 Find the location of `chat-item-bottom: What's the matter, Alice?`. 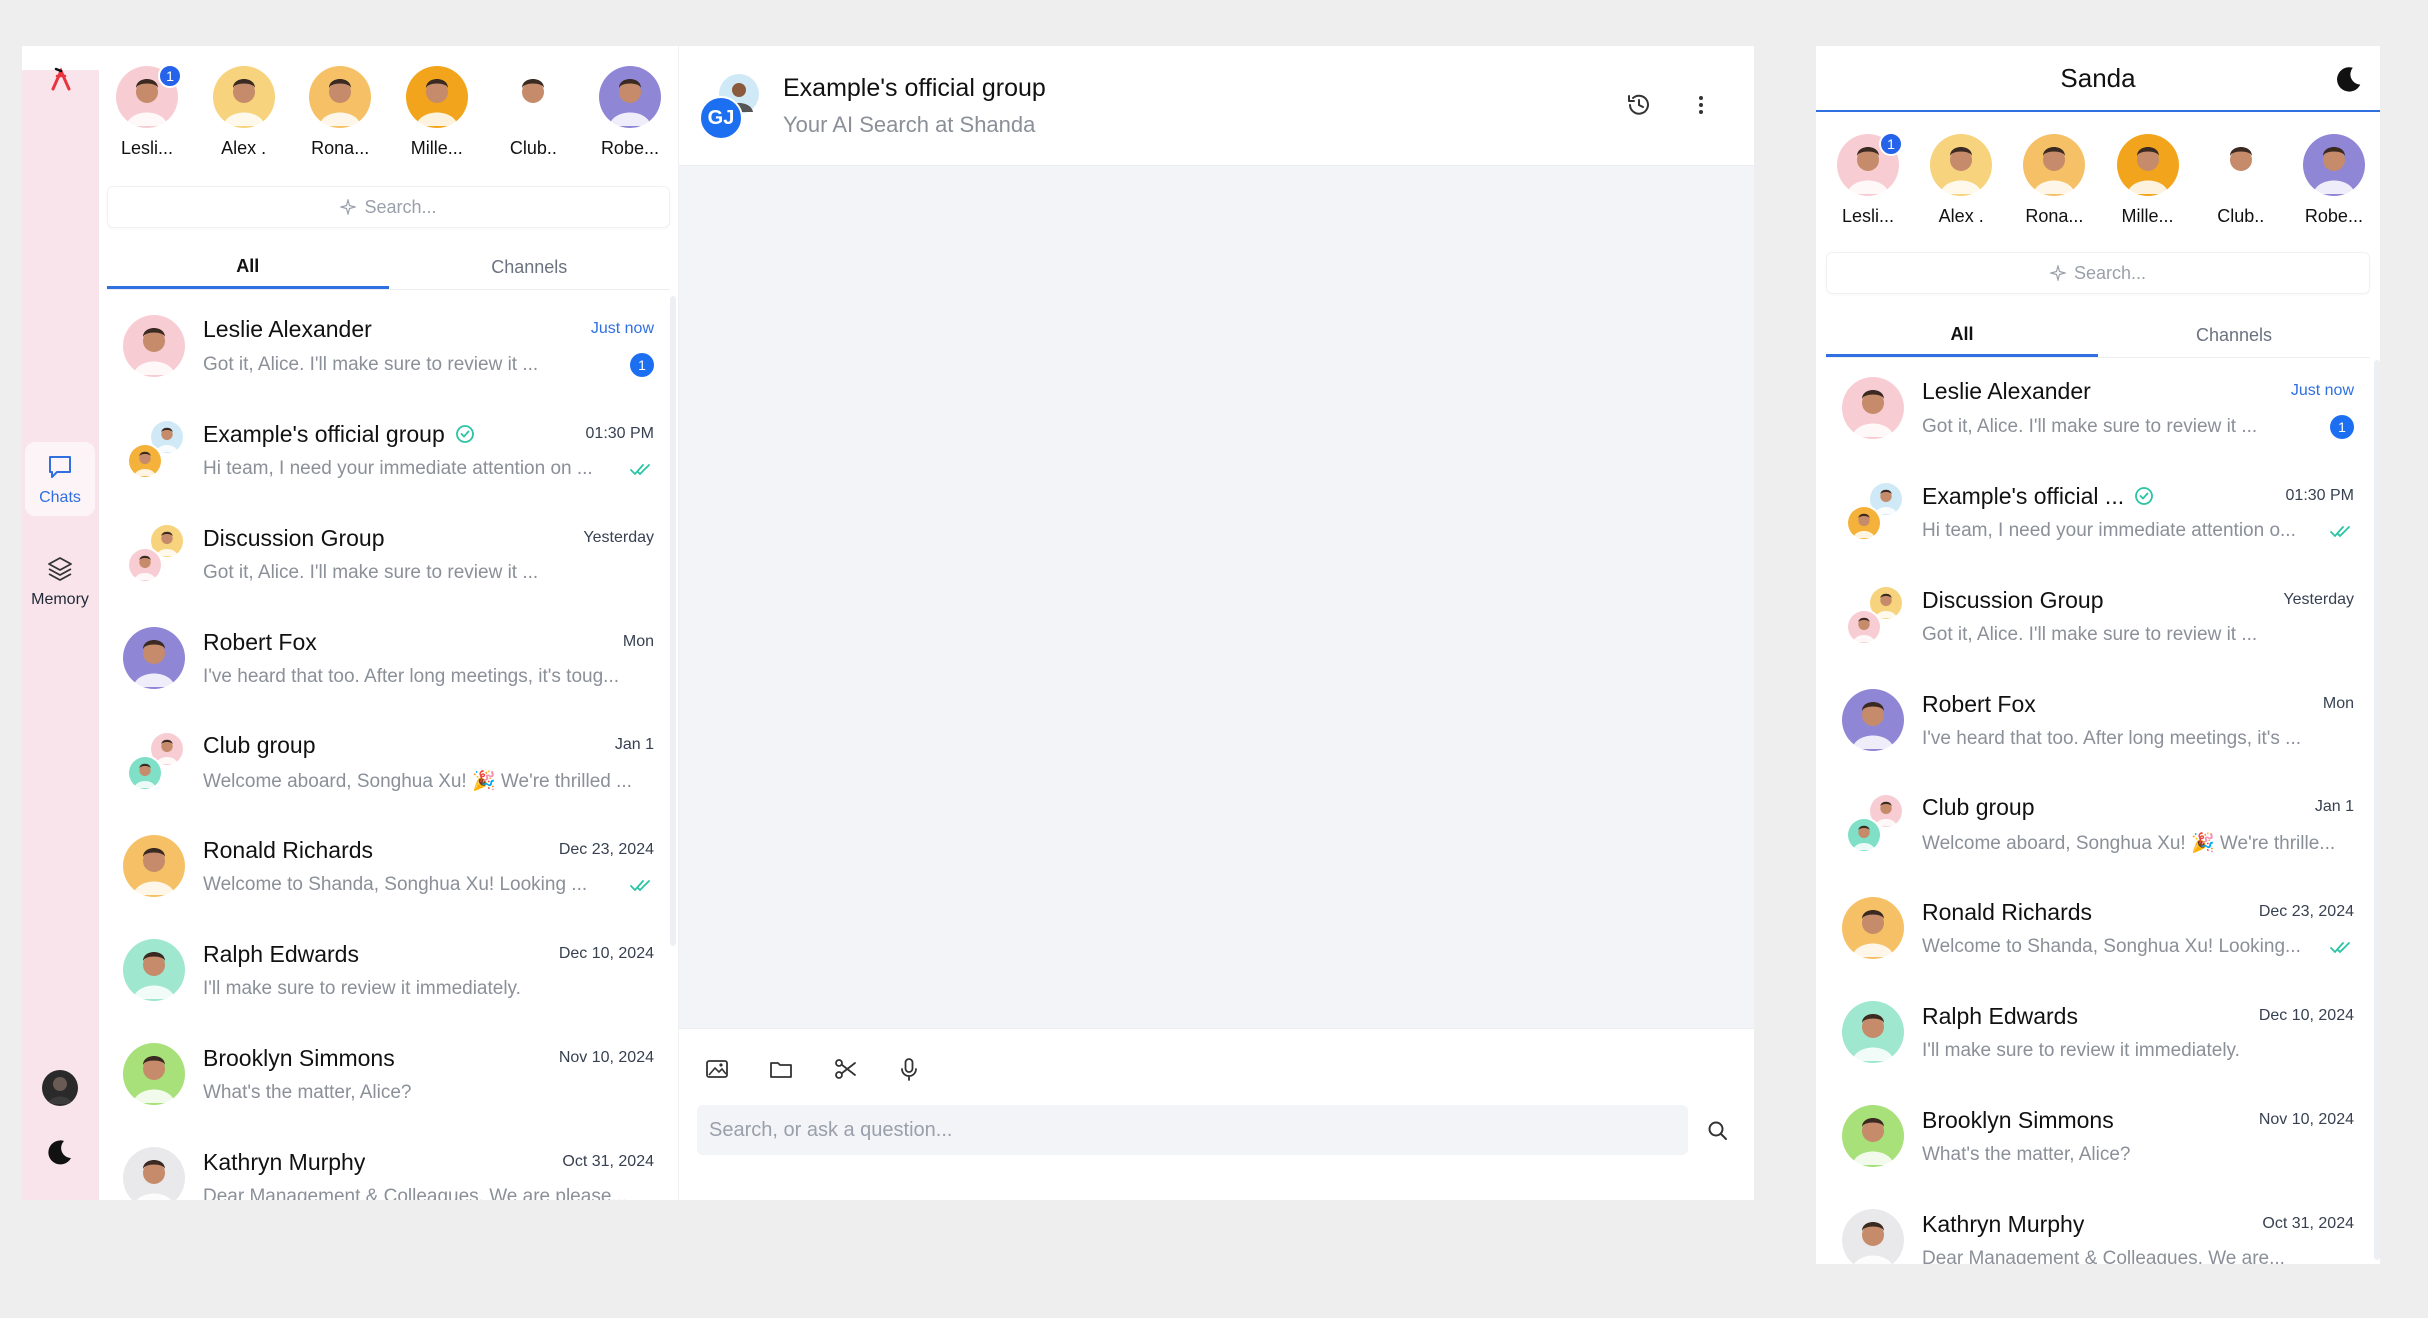

chat-item-bottom: What's the matter, Alice? is located at coordinates (2138, 1155).